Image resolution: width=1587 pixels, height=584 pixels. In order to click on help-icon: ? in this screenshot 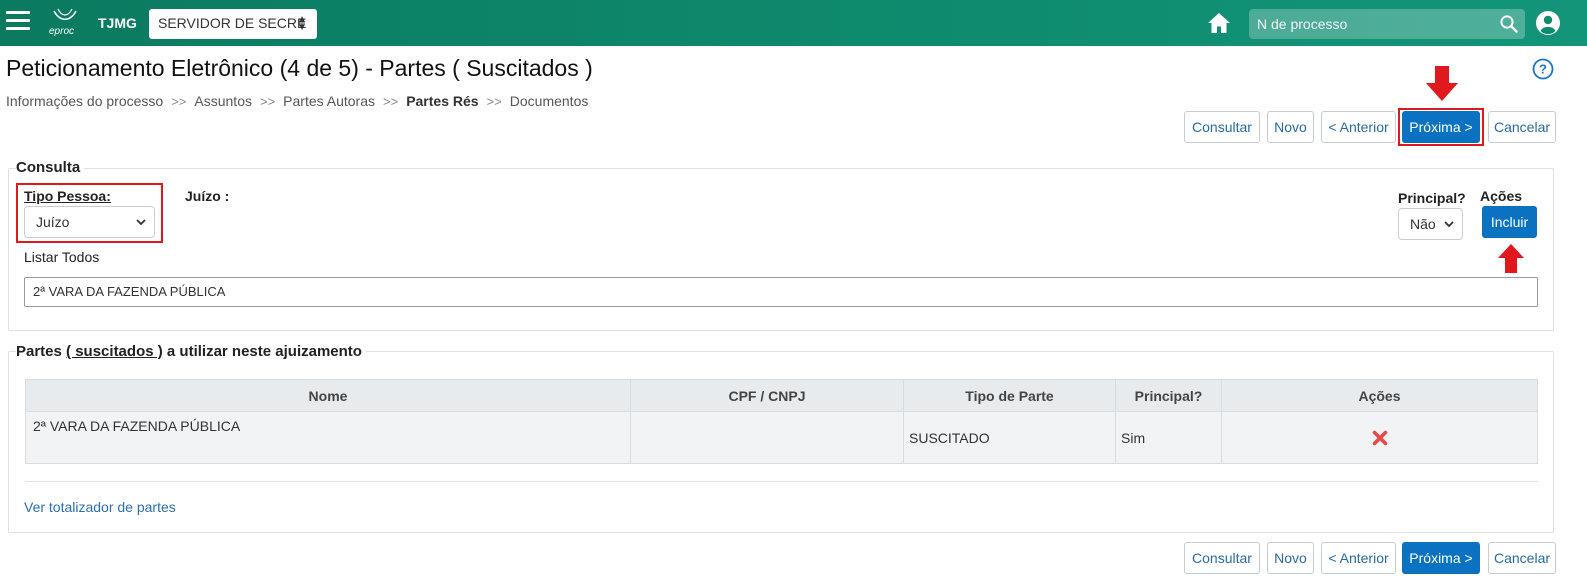, I will do `click(1543, 69)`.